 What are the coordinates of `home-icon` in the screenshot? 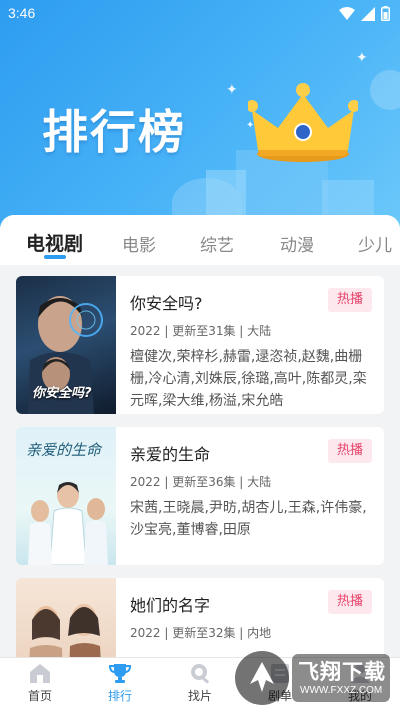 It's located at (40, 673).